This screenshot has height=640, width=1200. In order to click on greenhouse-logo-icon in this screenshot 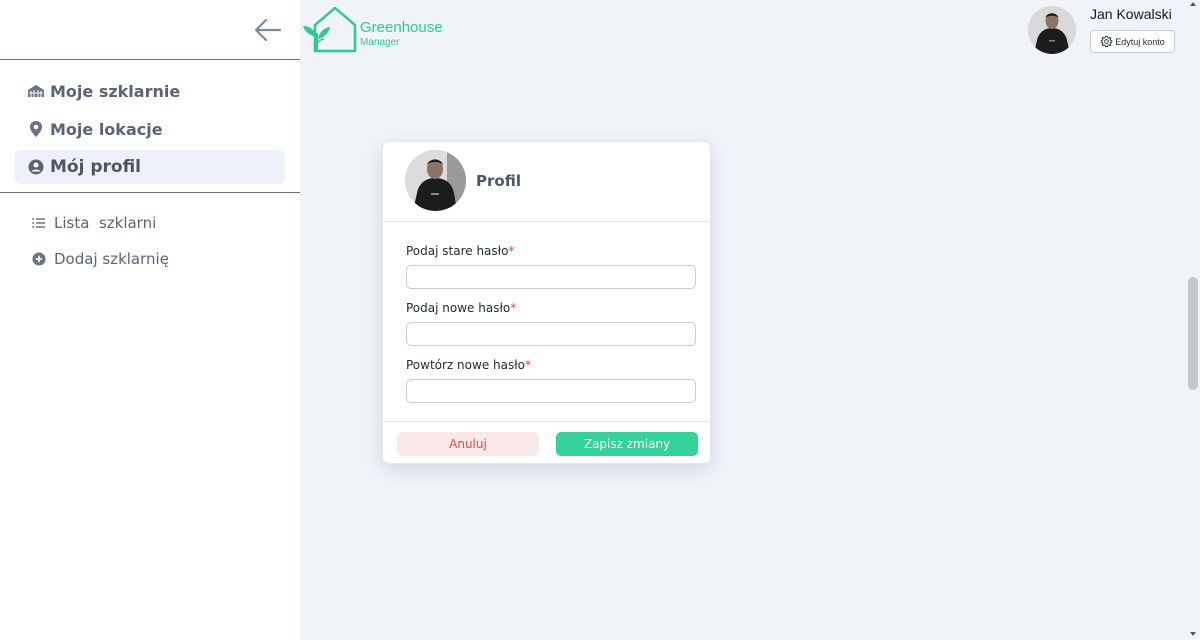, I will do `click(330, 29)`.